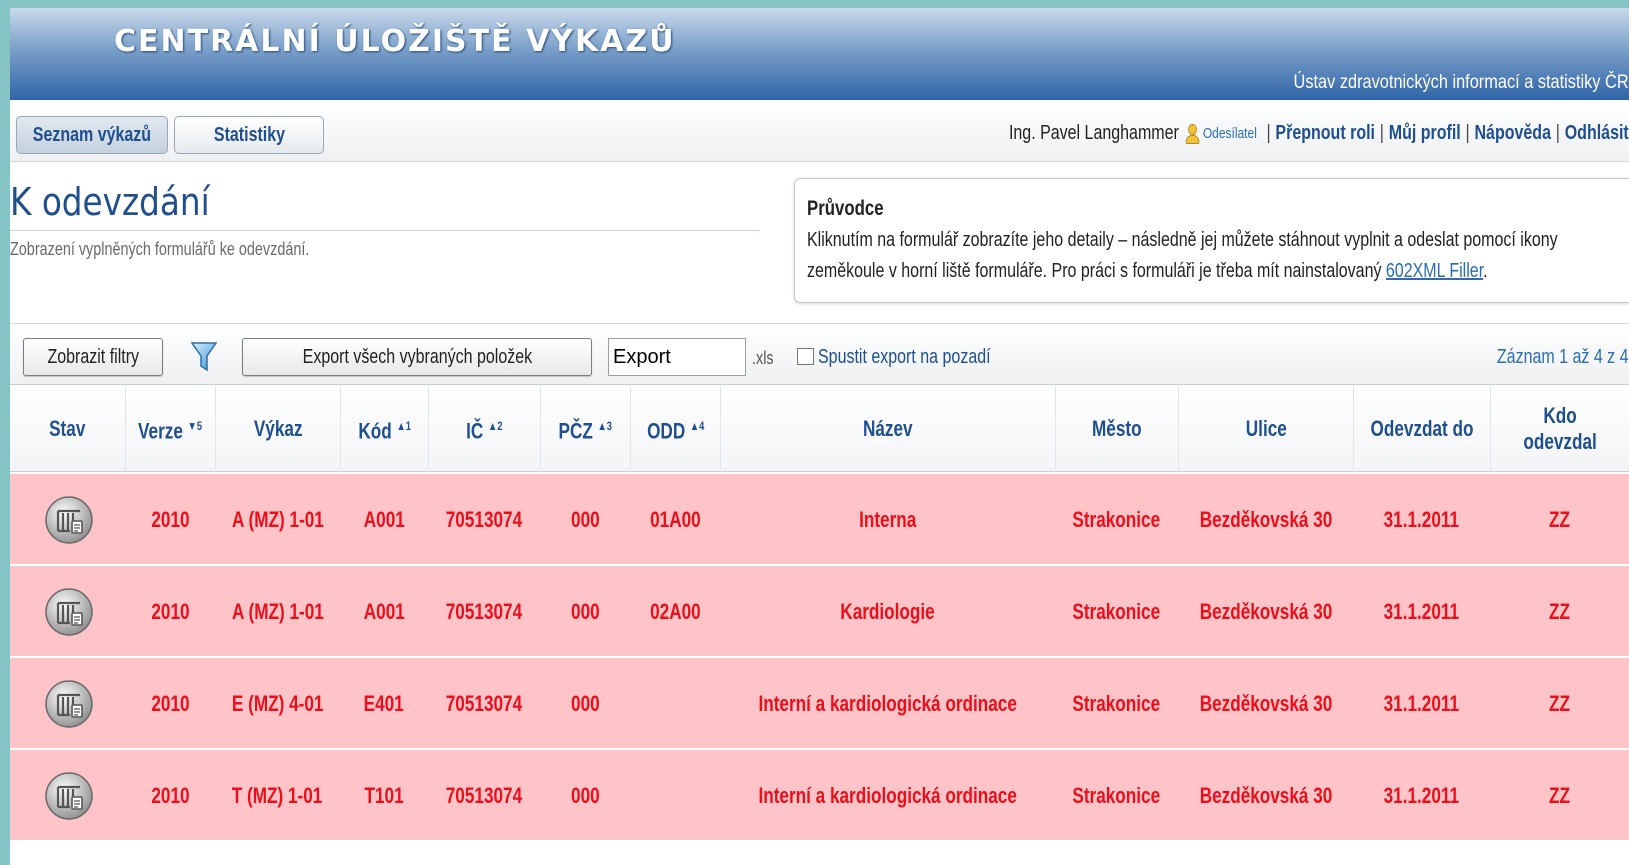  What do you see at coordinates (67, 429) in the screenshot?
I see `column-header-stav: Stav` at bounding box center [67, 429].